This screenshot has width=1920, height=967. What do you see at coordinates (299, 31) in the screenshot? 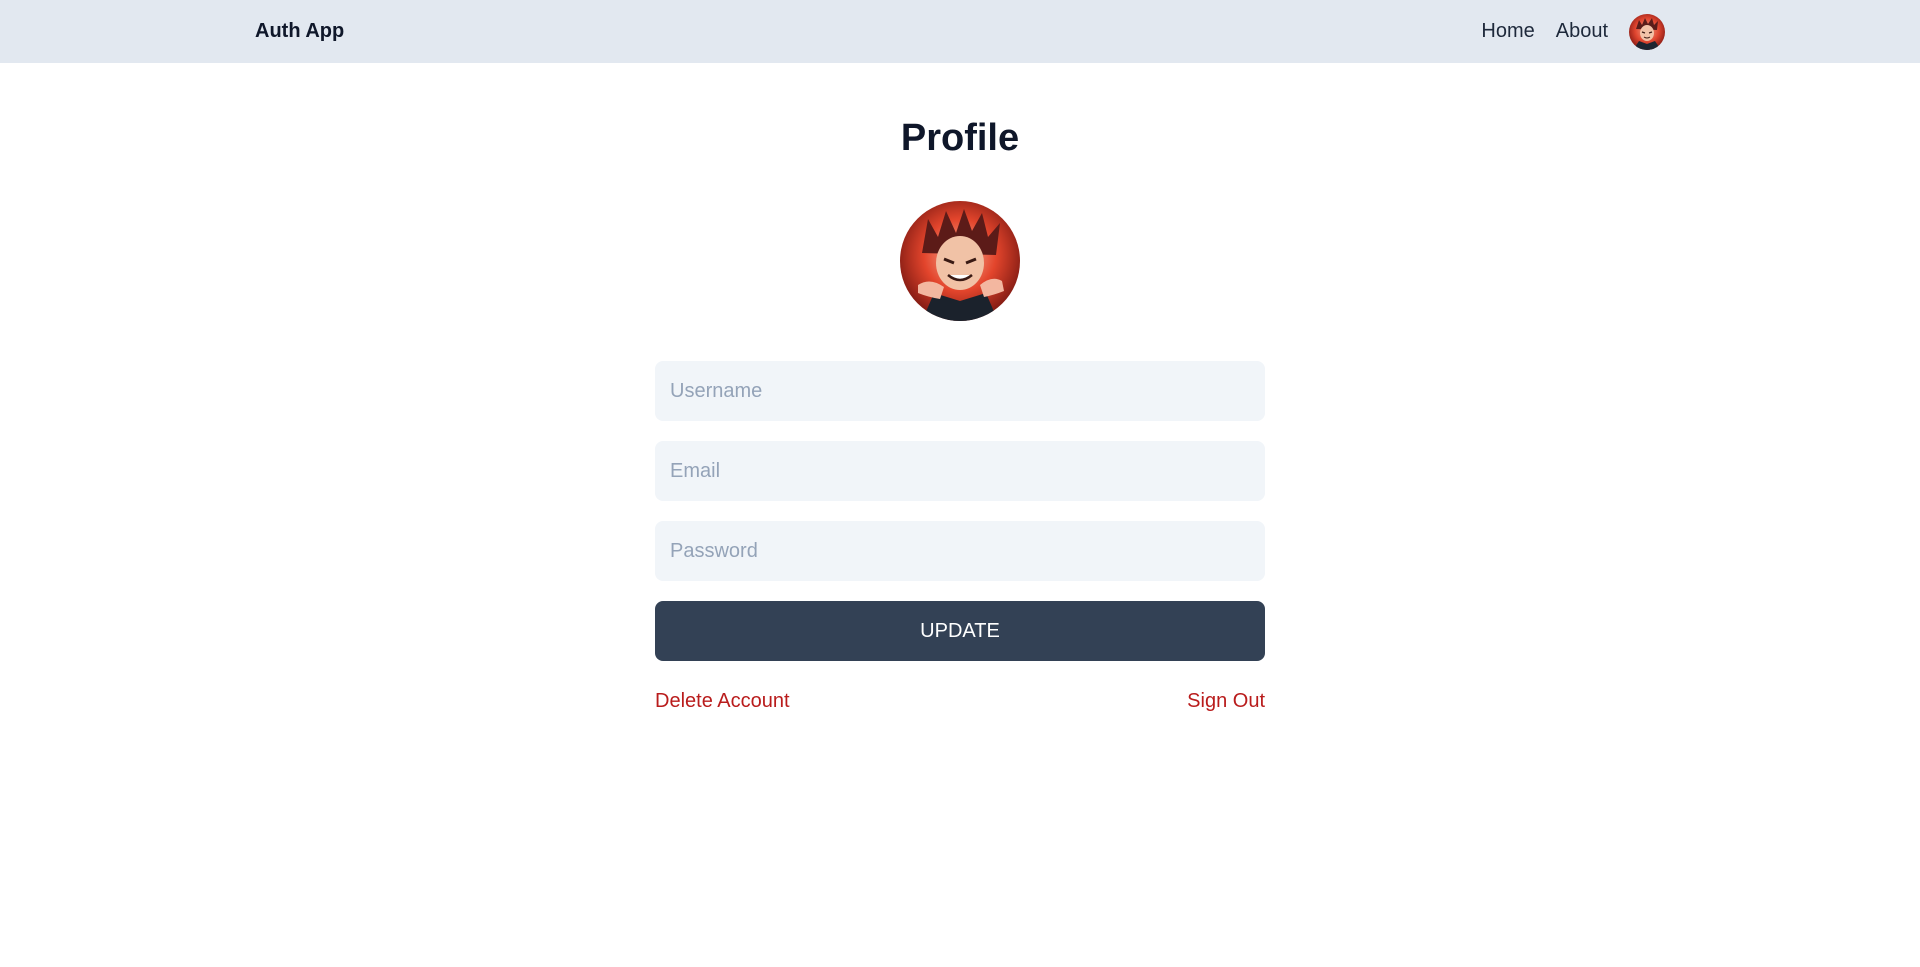
I see `app-brand: Auth App` at bounding box center [299, 31].